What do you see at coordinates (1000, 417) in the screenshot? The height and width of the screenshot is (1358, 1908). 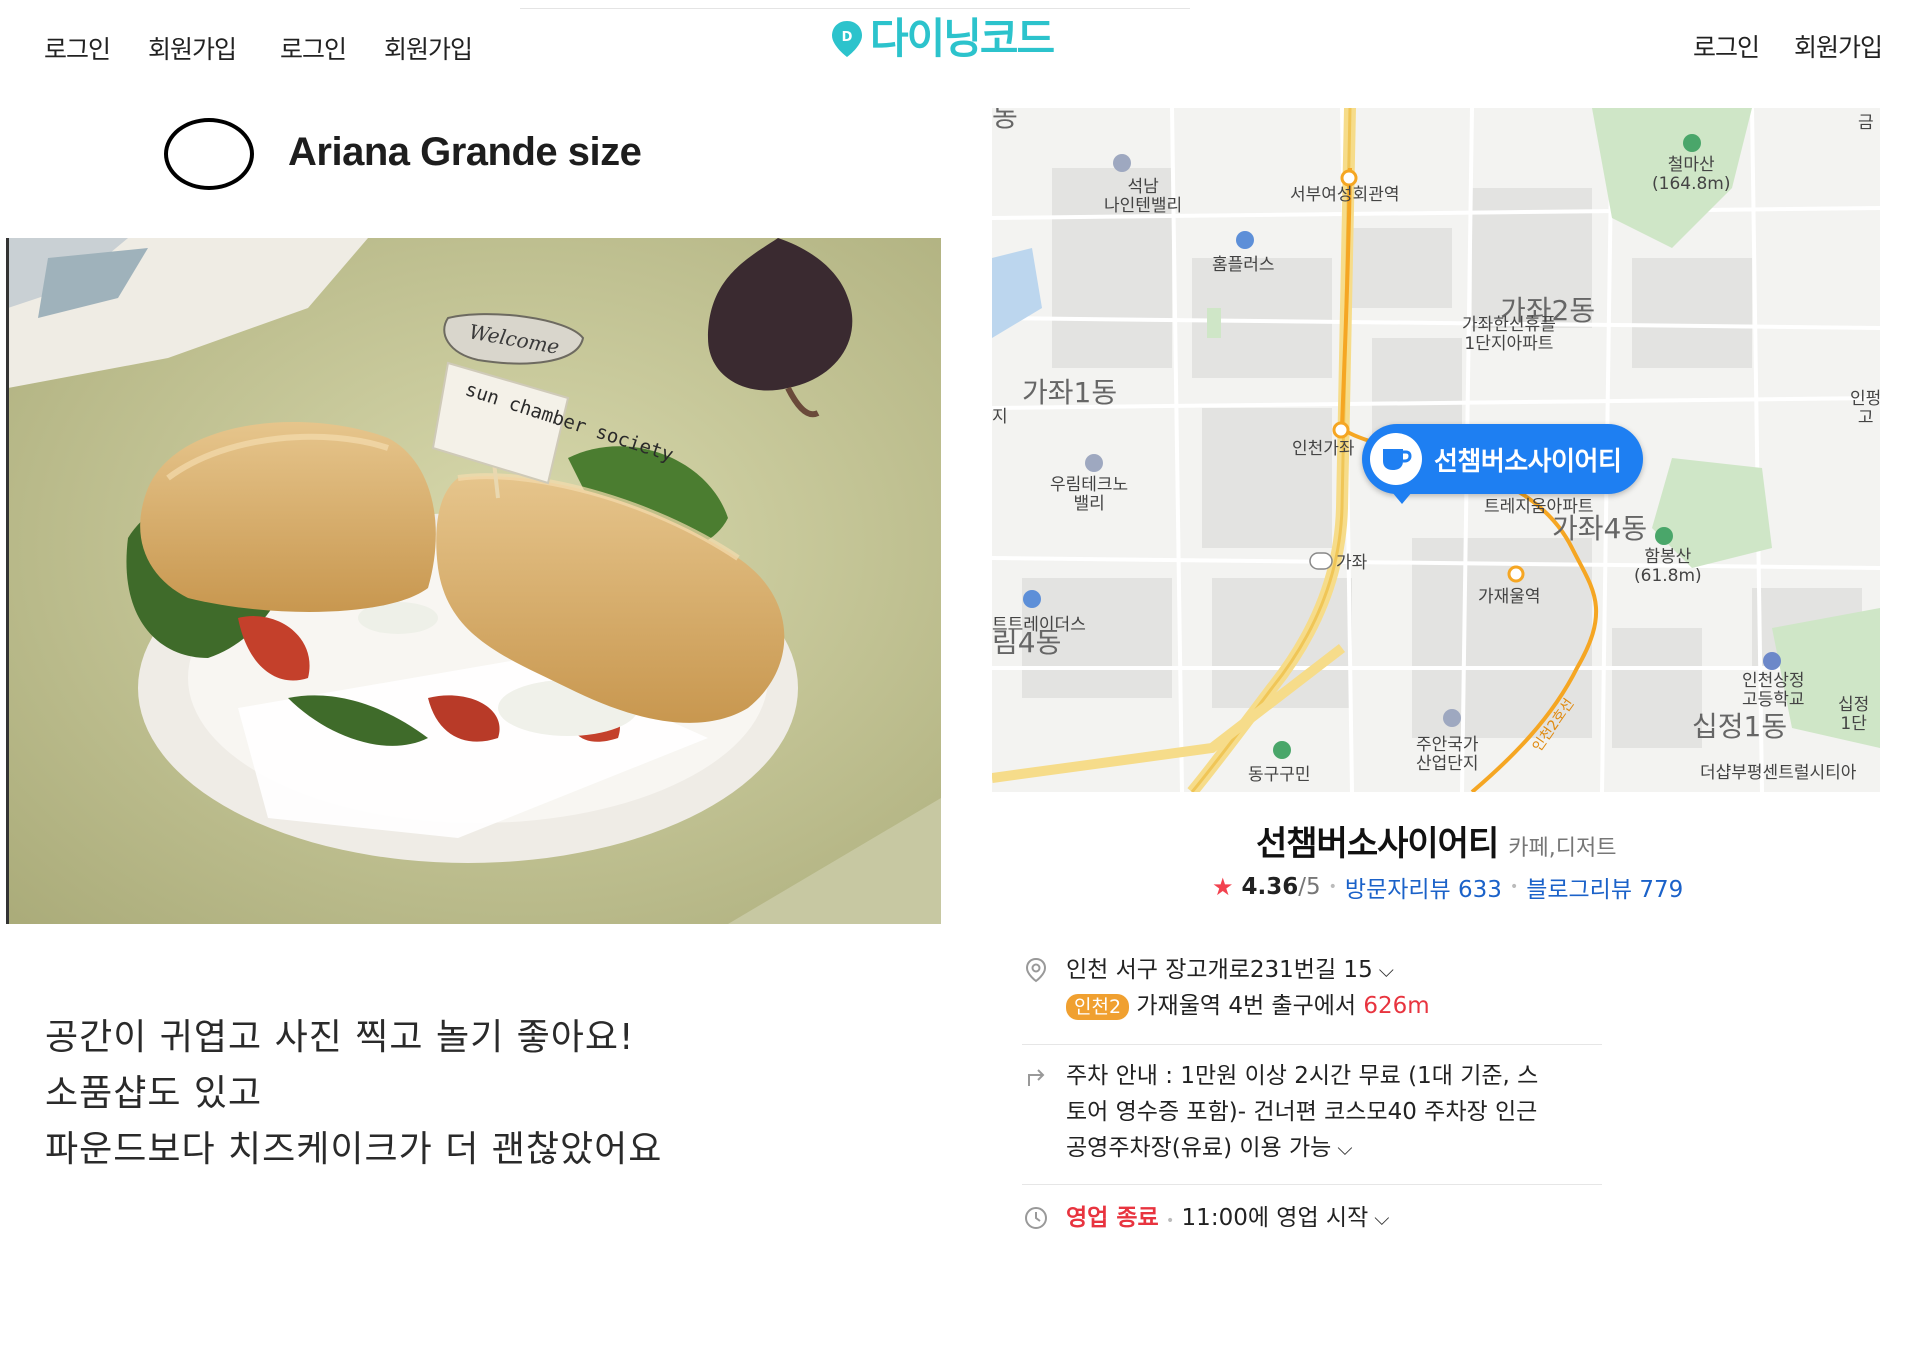 I see `map-label-edge-left: 지` at bounding box center [1000, 417].